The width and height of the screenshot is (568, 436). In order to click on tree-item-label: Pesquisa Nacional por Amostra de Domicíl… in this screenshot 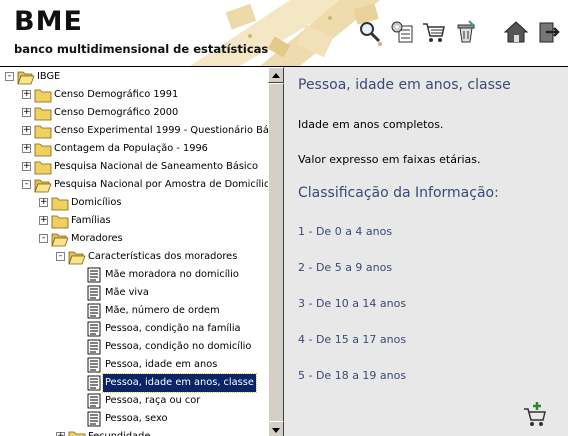, I will do `click(160, 185)`.